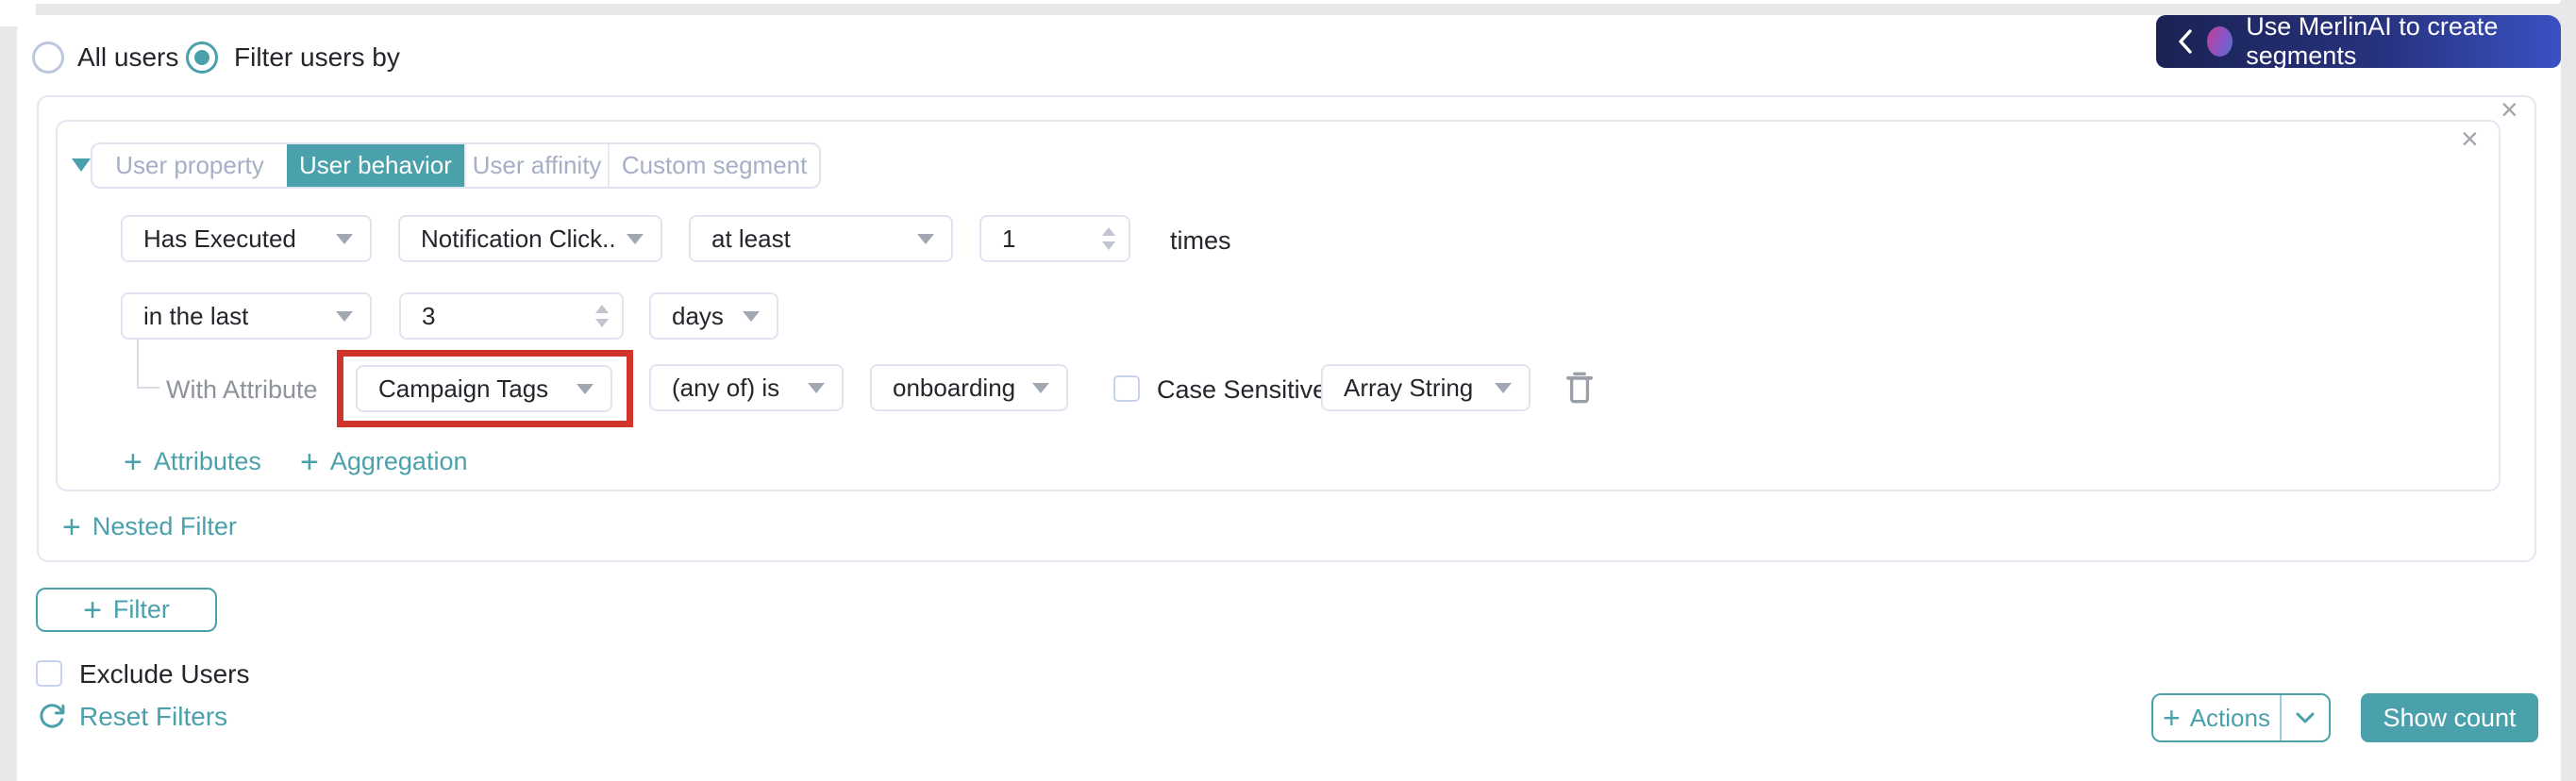 Image resolution: width=2576 pixels, height=781 pixels. I want to click on actions-button: + Actions, so click(2216, 717).